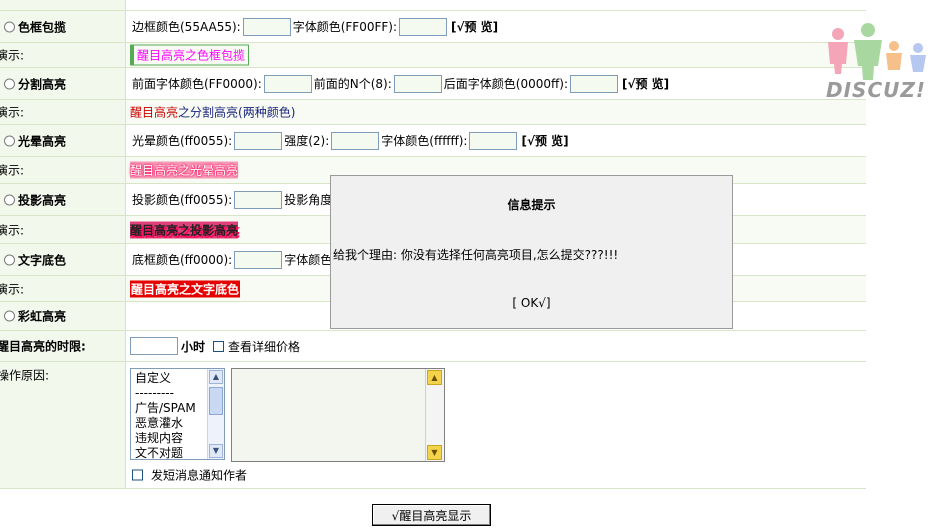  What do you see at coordinates (170, 408) in the screenshot?
I see `list-item: 广告/SPAM` at bounding box center [170, 408].